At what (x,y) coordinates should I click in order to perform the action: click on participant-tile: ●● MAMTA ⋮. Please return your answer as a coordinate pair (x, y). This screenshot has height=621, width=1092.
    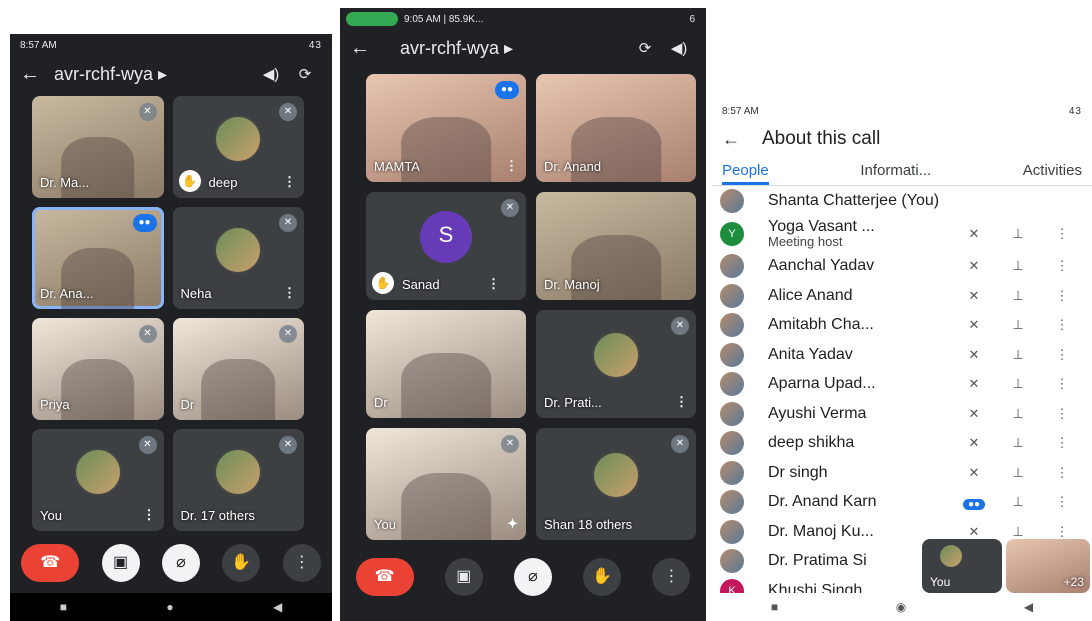
    Looking at the image, I should click on (446, 128).